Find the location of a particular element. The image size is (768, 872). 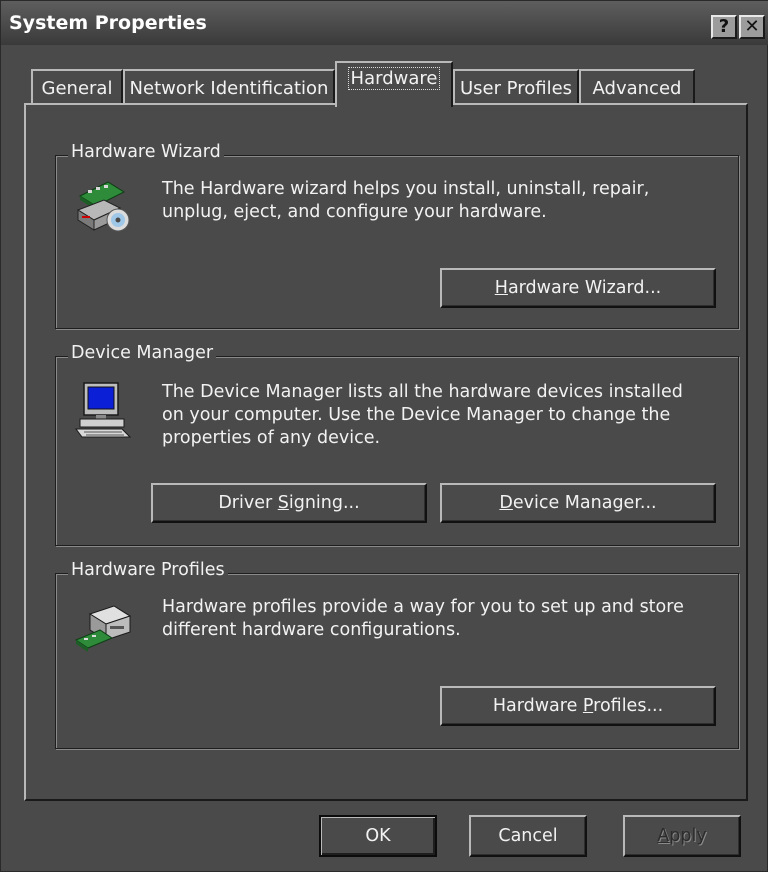

question-mark-icon: ? is located at coordinates (724, 26).